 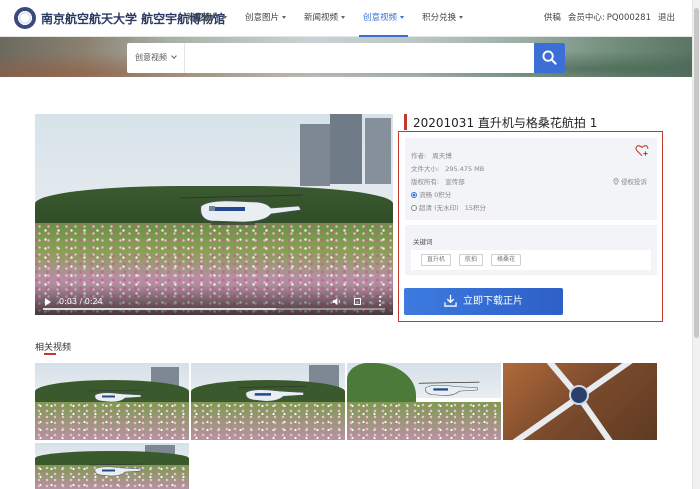 What do you see at coordinates (357, 301) in the screenshot?
I see `fullscreen-icon` at bounding box center [357, 301].